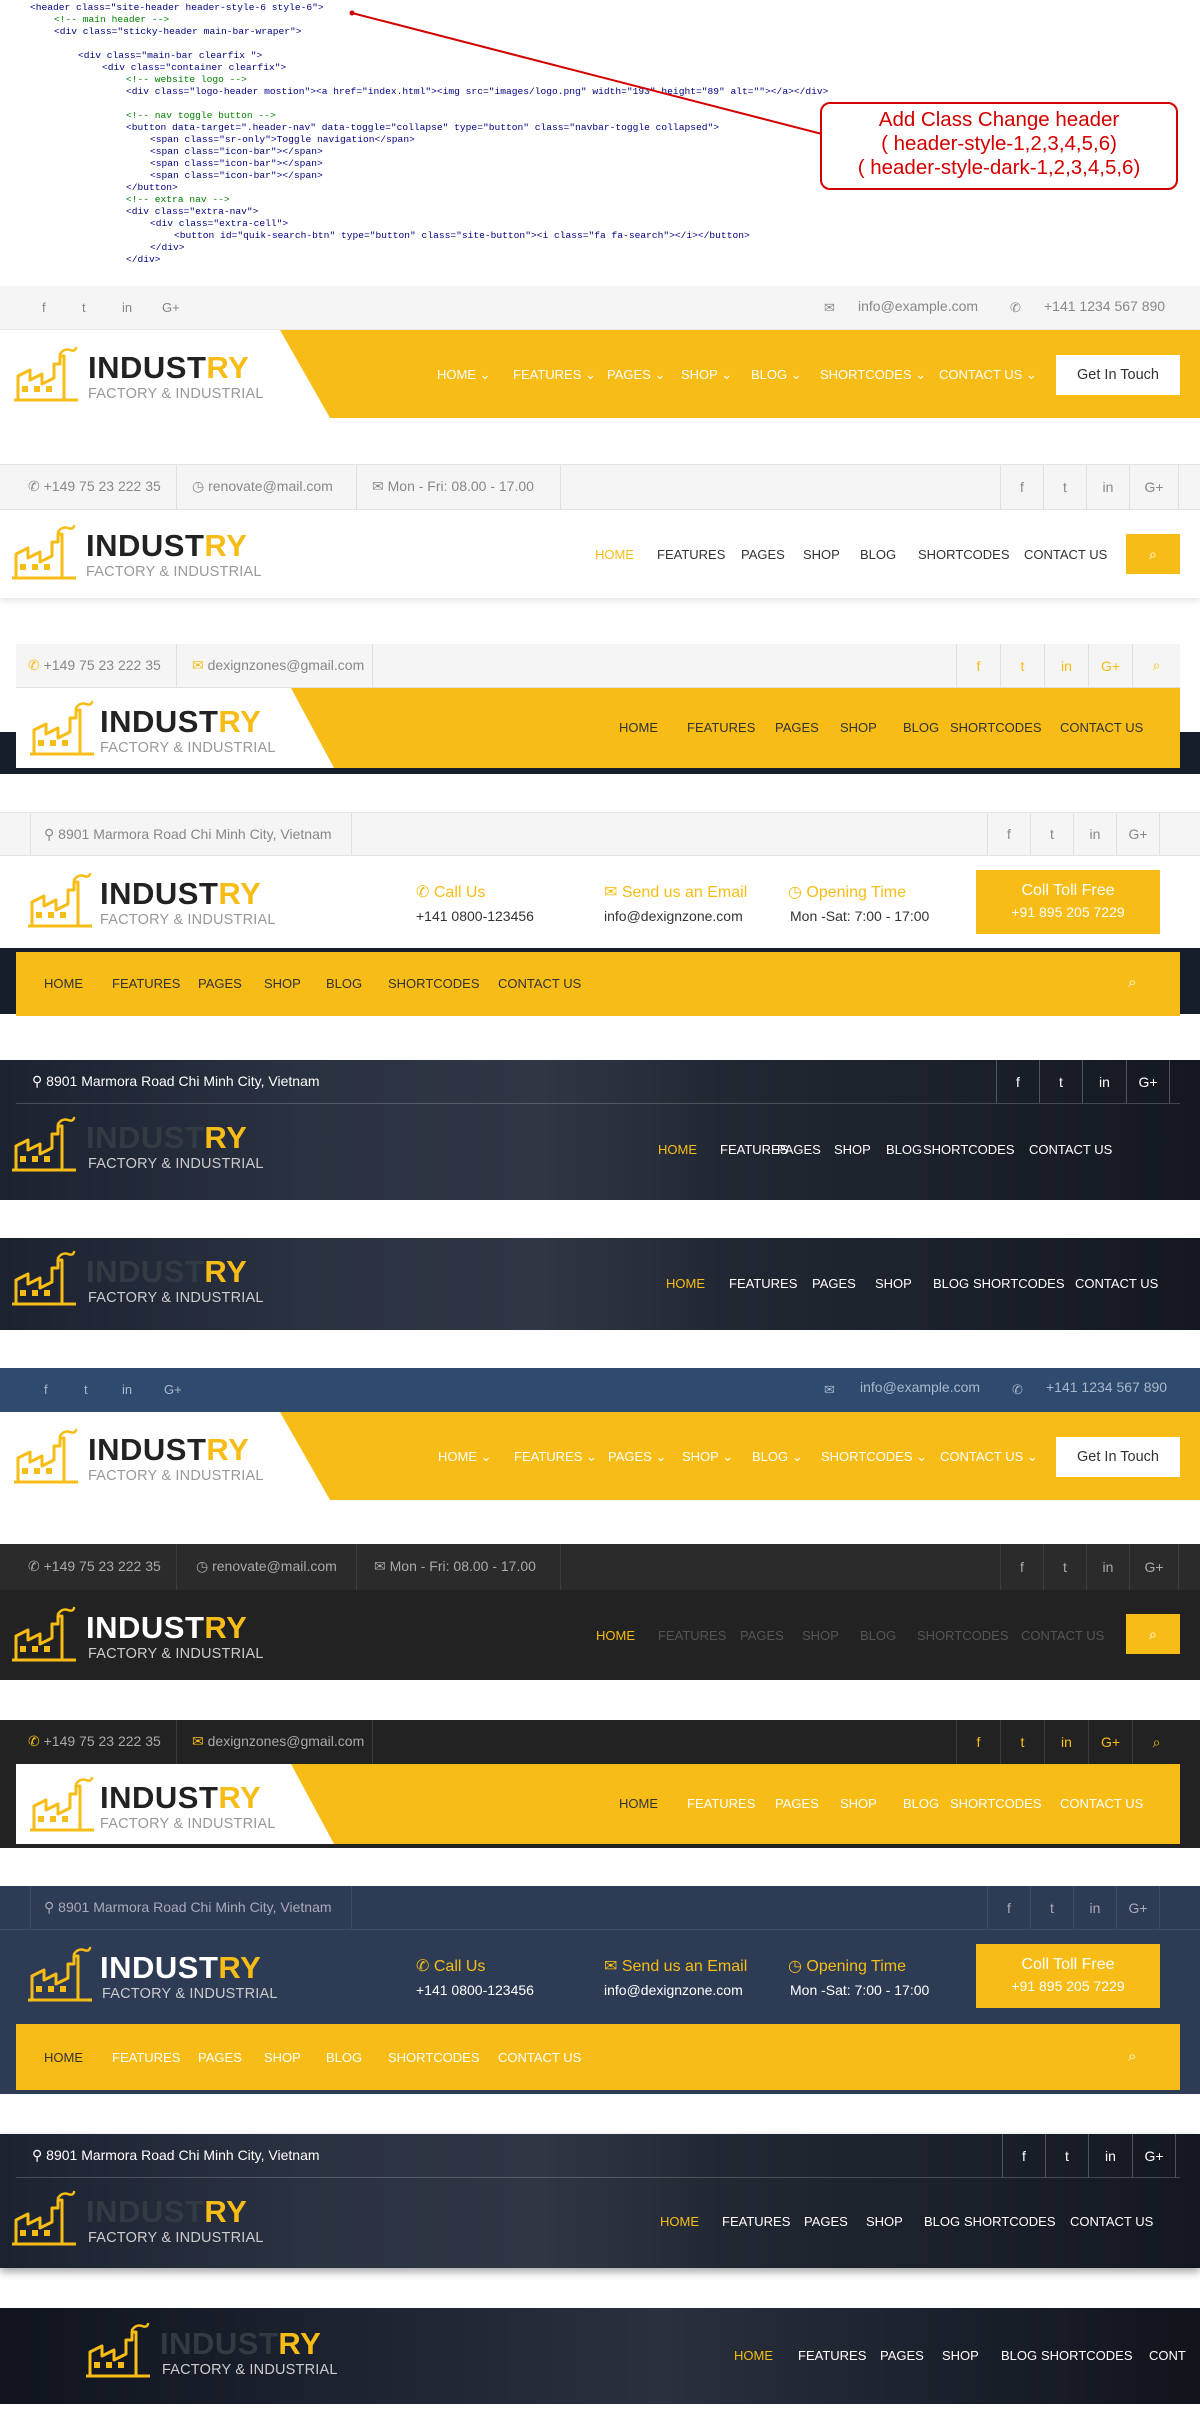  I want to click on nav-blog: BLOG ⌄, so click(785, 375).